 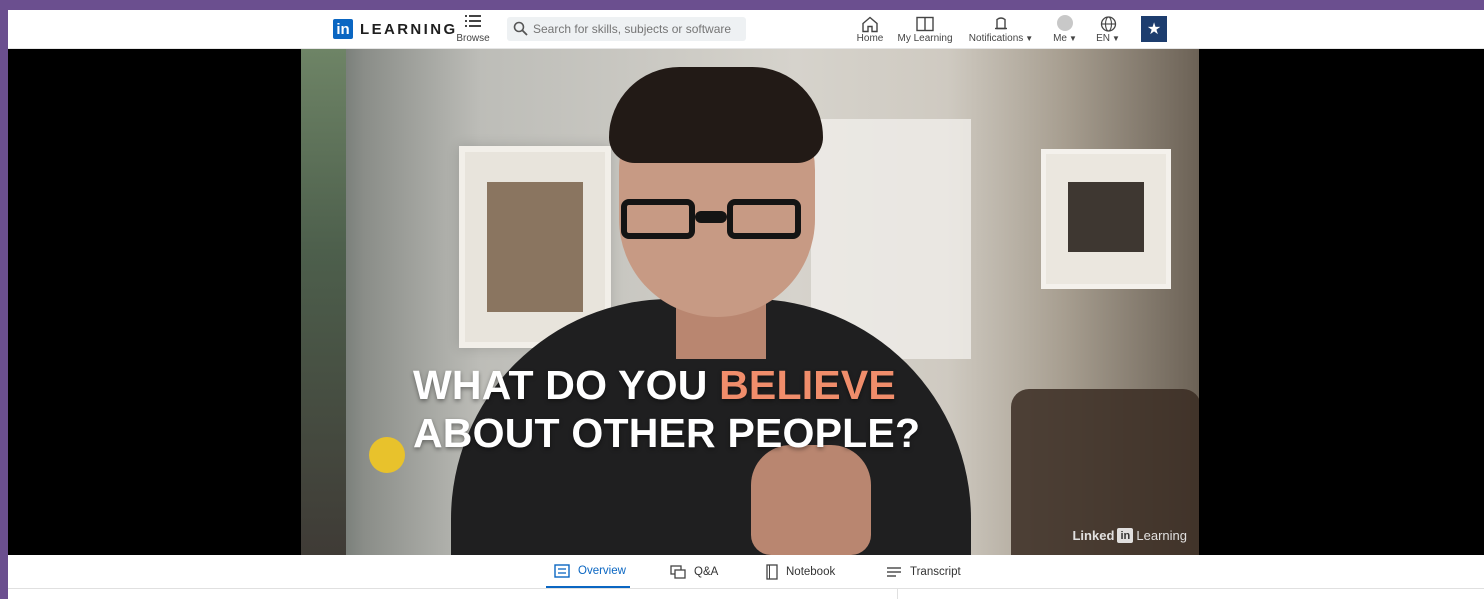 I want to click on caption-highlight: BELIEVE, so click(x=807, y=385).